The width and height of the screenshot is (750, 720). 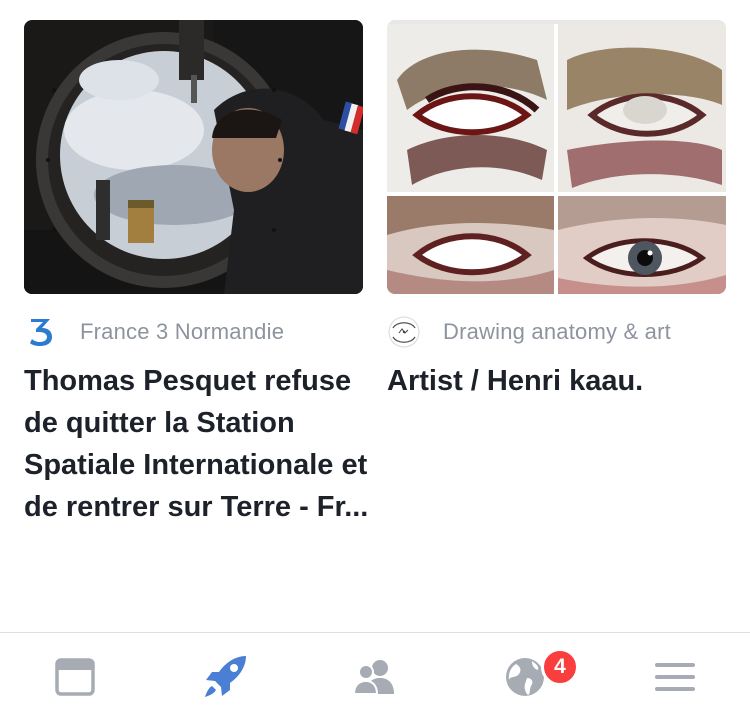 I want to click on source-name: Drawing anatomy & art, so click(x=557, y=331).